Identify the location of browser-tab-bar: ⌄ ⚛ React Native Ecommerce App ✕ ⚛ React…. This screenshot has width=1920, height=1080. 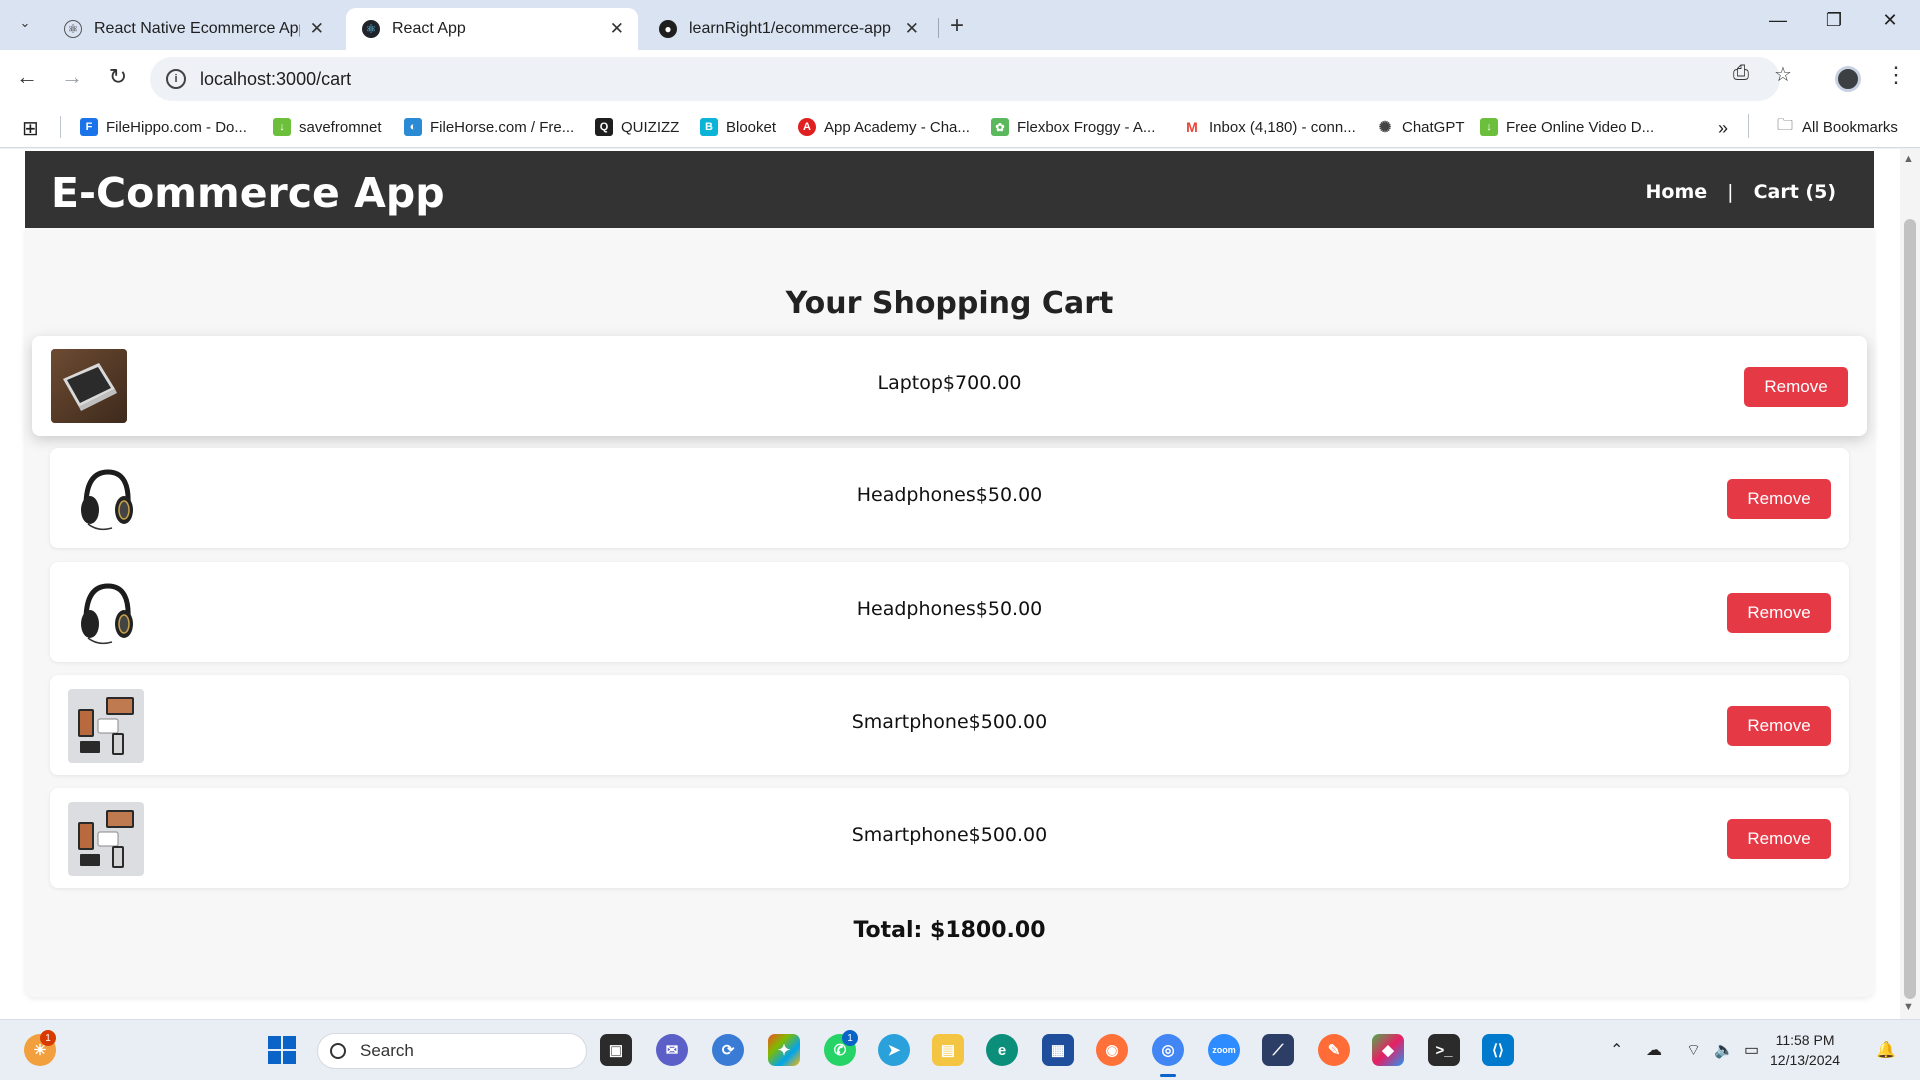
(960, 25).